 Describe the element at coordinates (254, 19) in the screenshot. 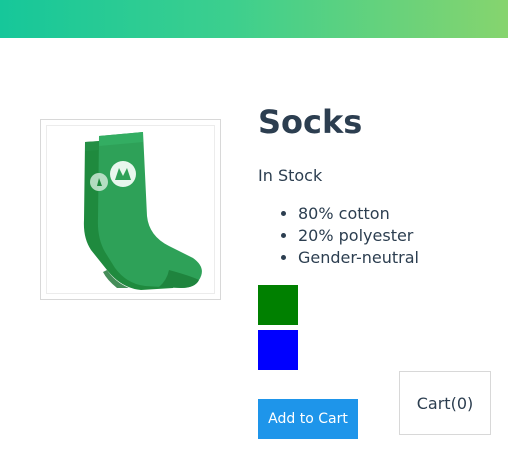

I see `top-nav-bar` at that location.